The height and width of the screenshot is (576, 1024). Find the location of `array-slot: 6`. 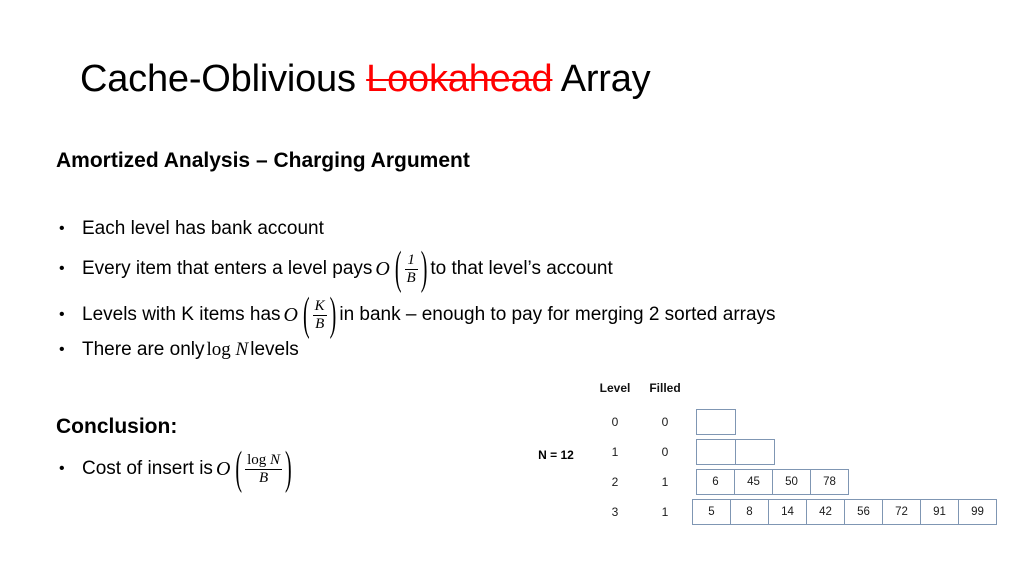

array-slot: 6 is located at coordinates (715, 482).